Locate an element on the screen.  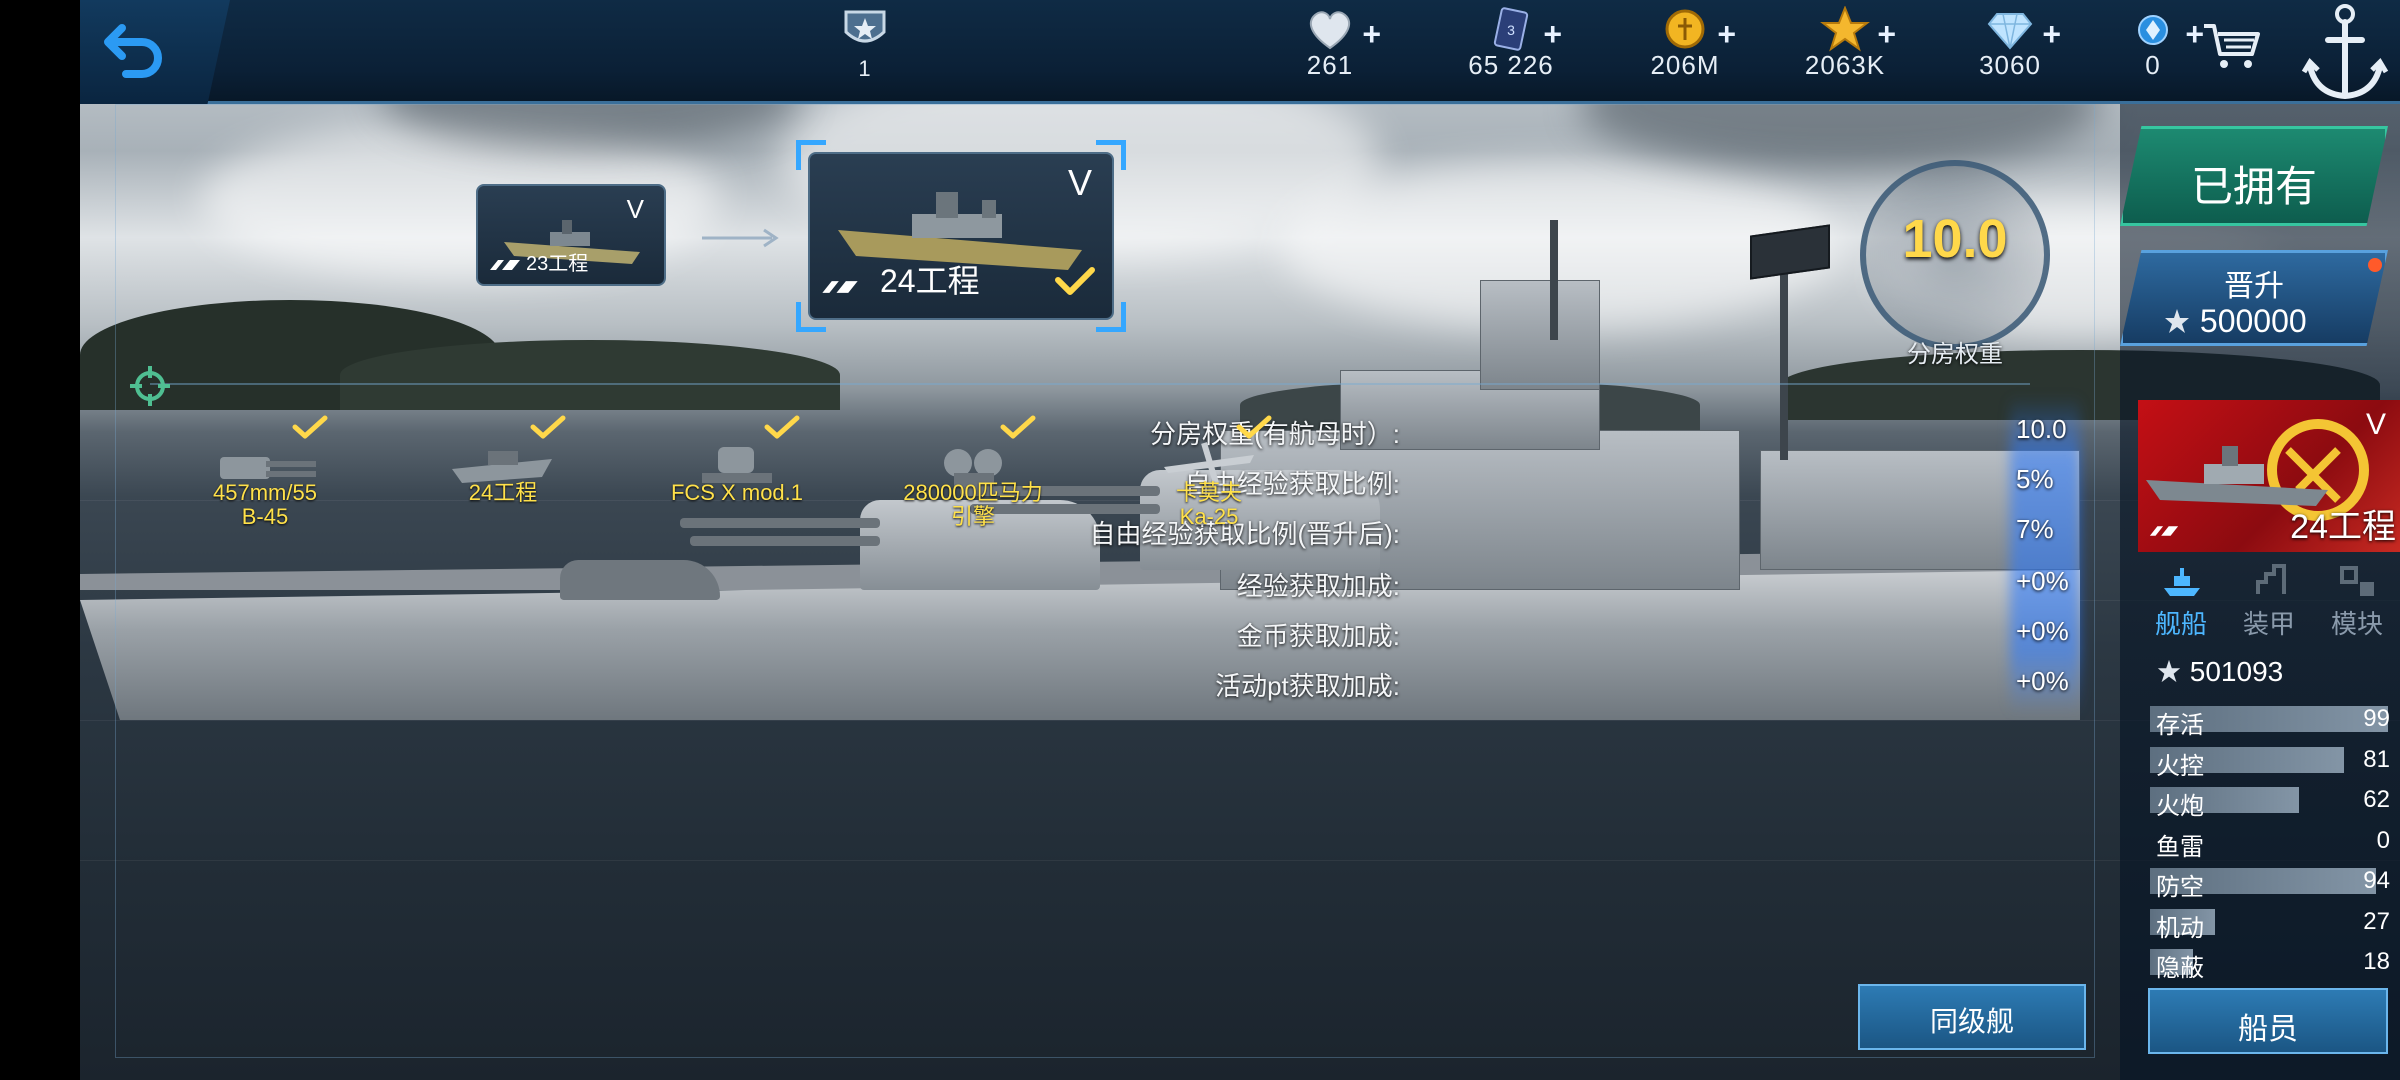
current-ship-name: 24工程 is located at coordinates (930, 281).